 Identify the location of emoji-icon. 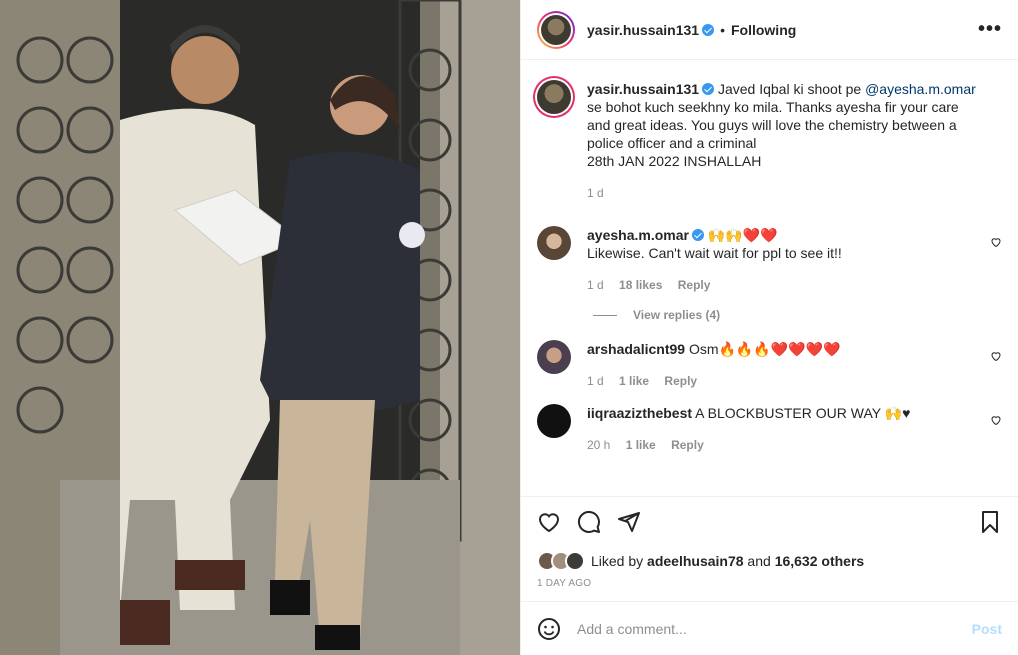
(549, 629).